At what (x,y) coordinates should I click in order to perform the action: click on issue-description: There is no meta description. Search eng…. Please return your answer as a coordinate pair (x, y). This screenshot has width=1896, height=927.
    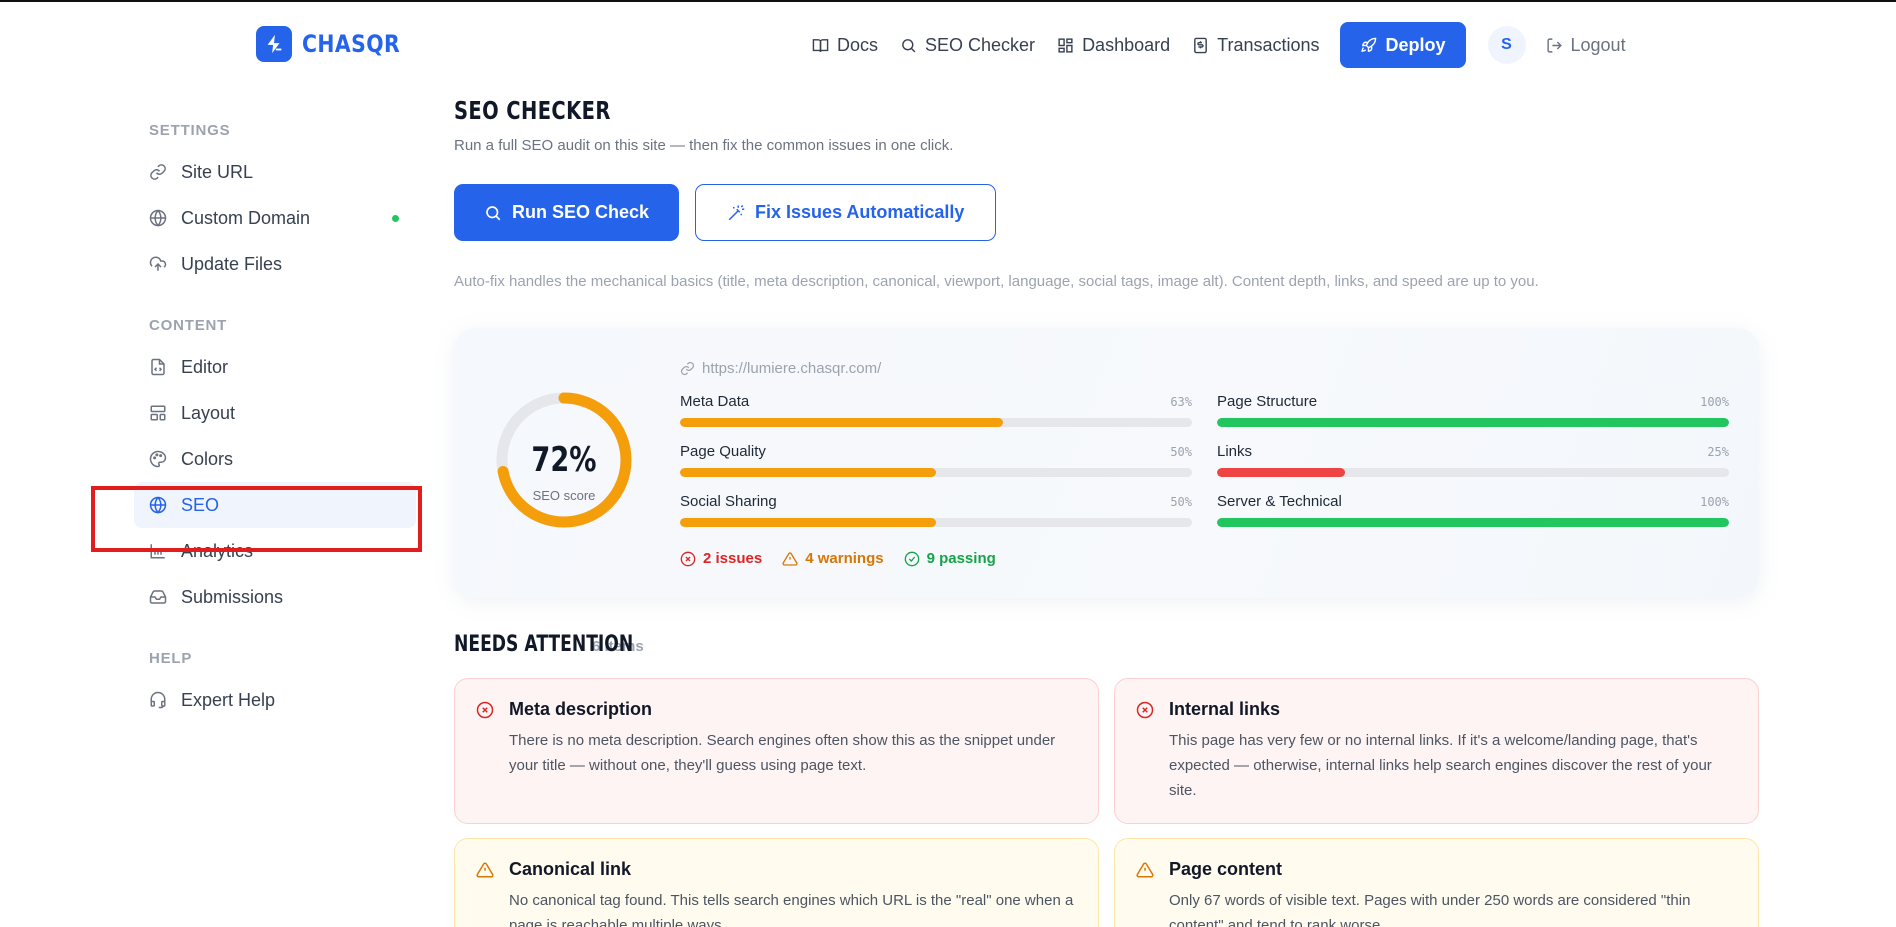
    Looking at the image, I should click on (782, 753).